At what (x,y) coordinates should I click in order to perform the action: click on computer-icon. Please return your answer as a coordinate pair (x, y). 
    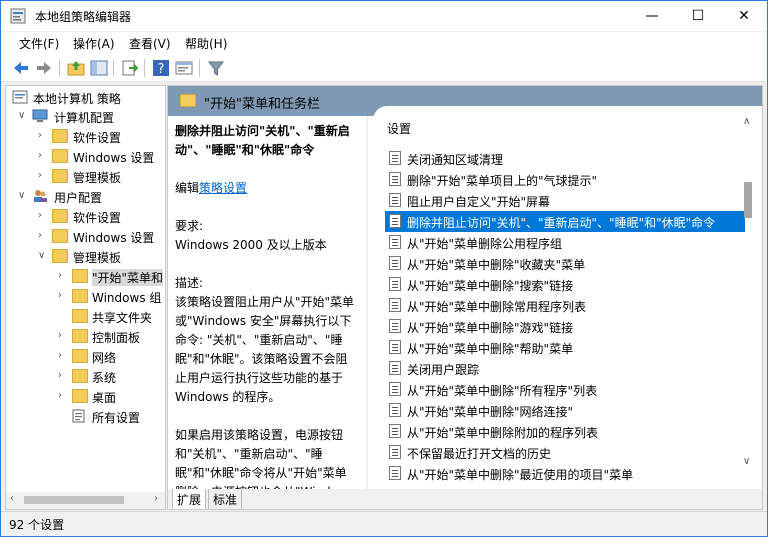
    Looking at the image, I should click on (40, 115).